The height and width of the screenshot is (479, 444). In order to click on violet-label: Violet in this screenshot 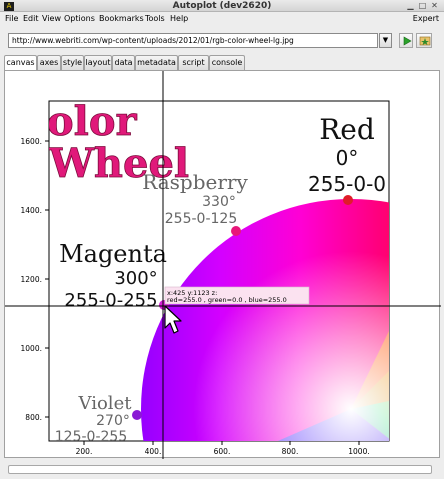, I will do `click(105, 403)`.